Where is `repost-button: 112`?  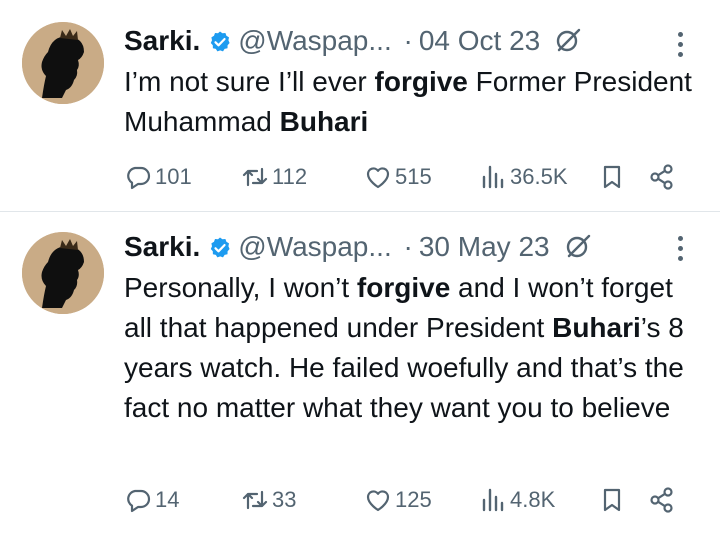 repost-button: 112 is located at coordinates (274, 177).